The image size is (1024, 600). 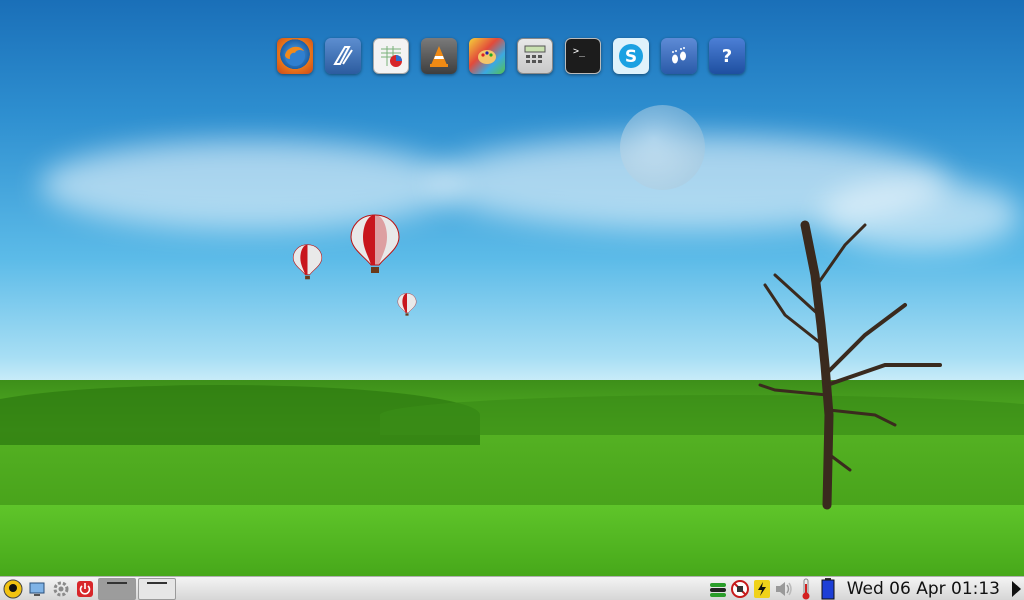 I want to click on taskbar: Wed 06 Apr 01:13, so click(x=512, y=588).